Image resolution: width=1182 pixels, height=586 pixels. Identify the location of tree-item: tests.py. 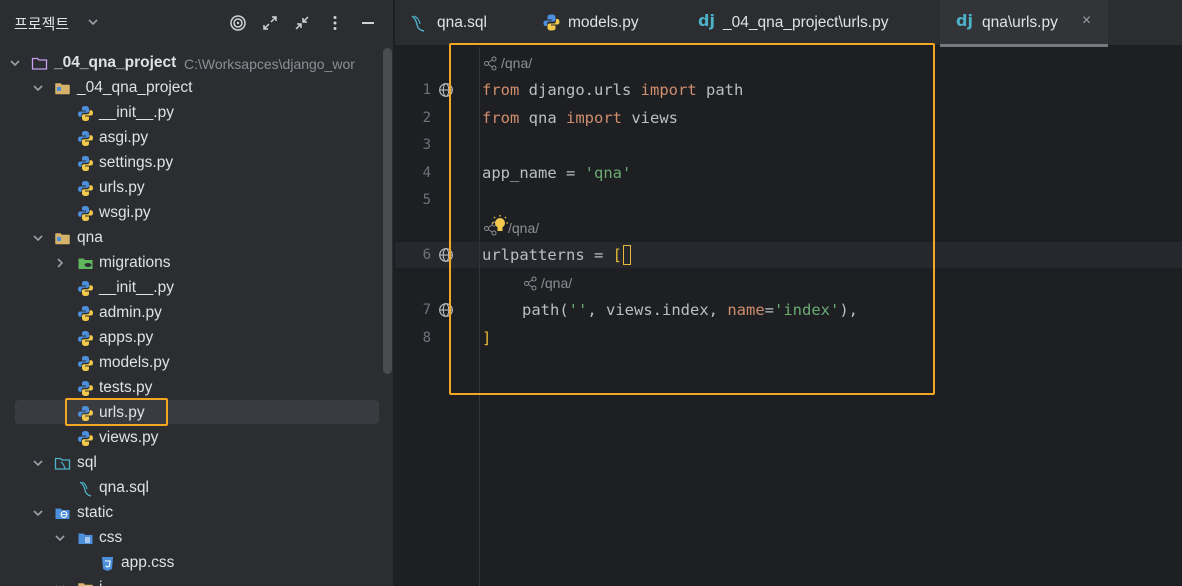
(190, 388).